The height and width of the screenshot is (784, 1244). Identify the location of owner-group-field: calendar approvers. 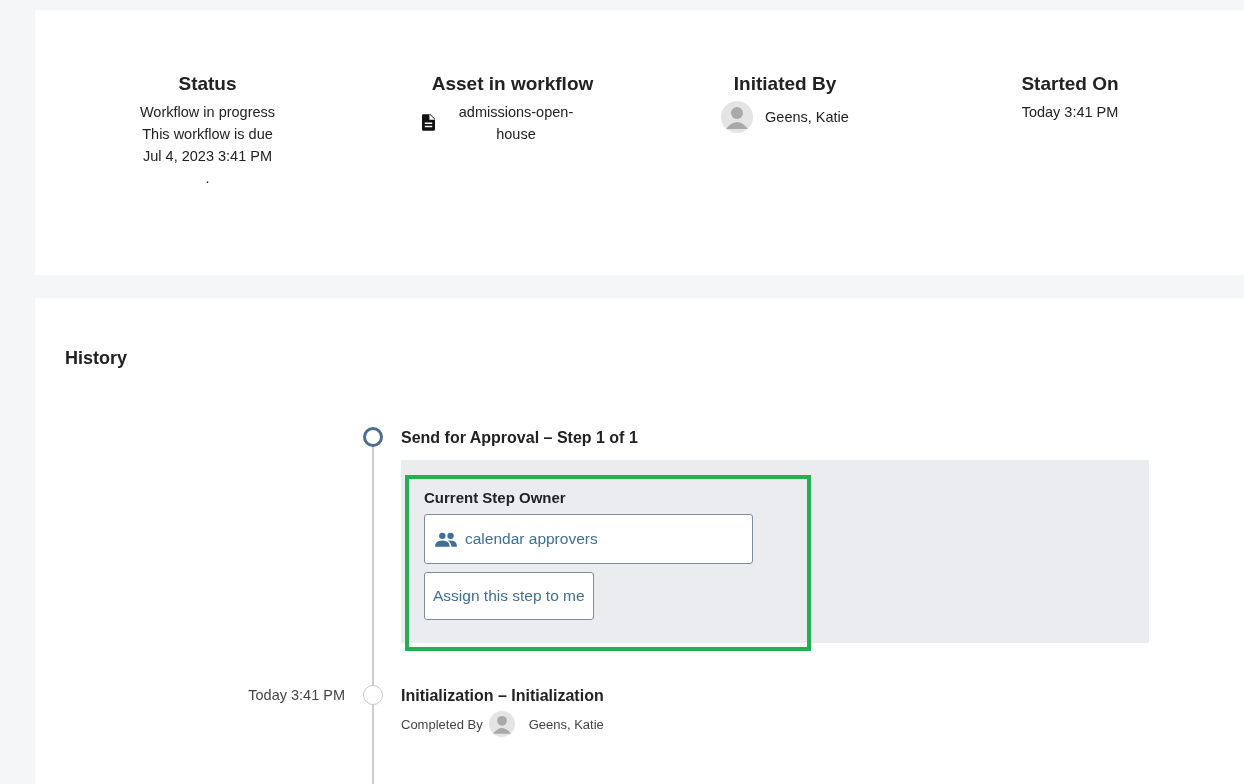
(588, 539).